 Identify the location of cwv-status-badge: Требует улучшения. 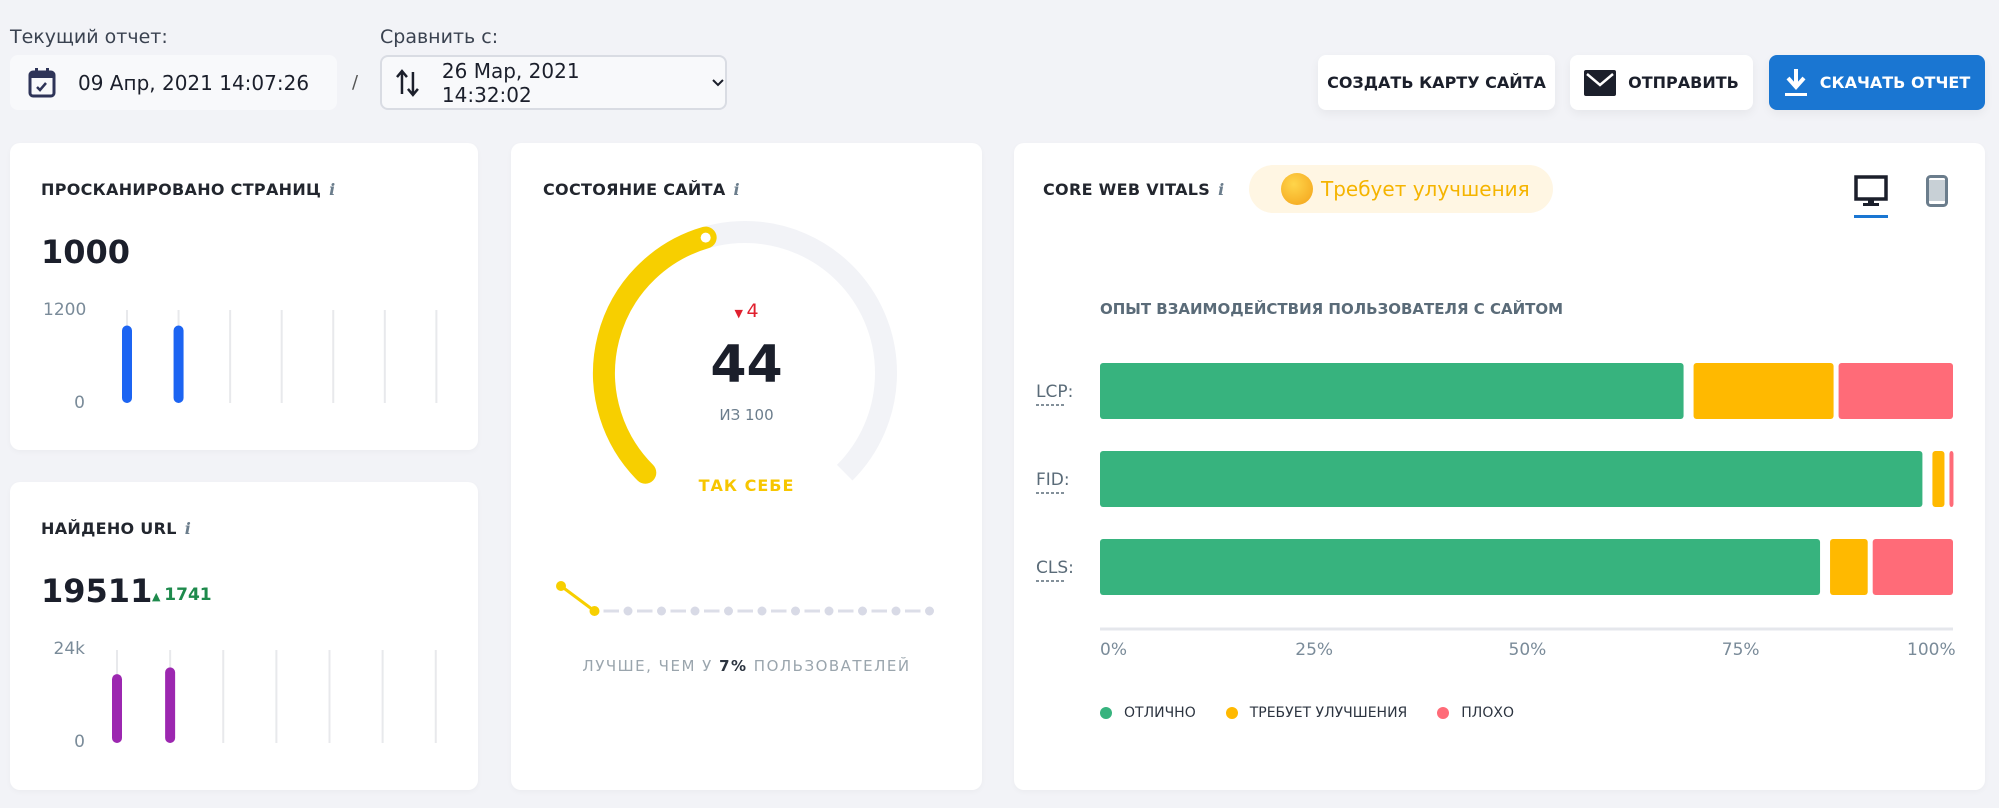
(1401, 189).